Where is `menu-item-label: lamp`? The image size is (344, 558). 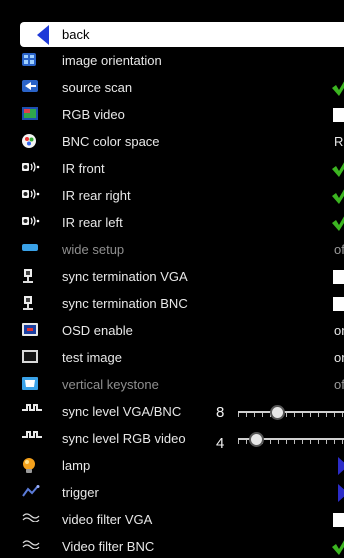 menu-item-label: lamp is located at coordinates (76, 465).